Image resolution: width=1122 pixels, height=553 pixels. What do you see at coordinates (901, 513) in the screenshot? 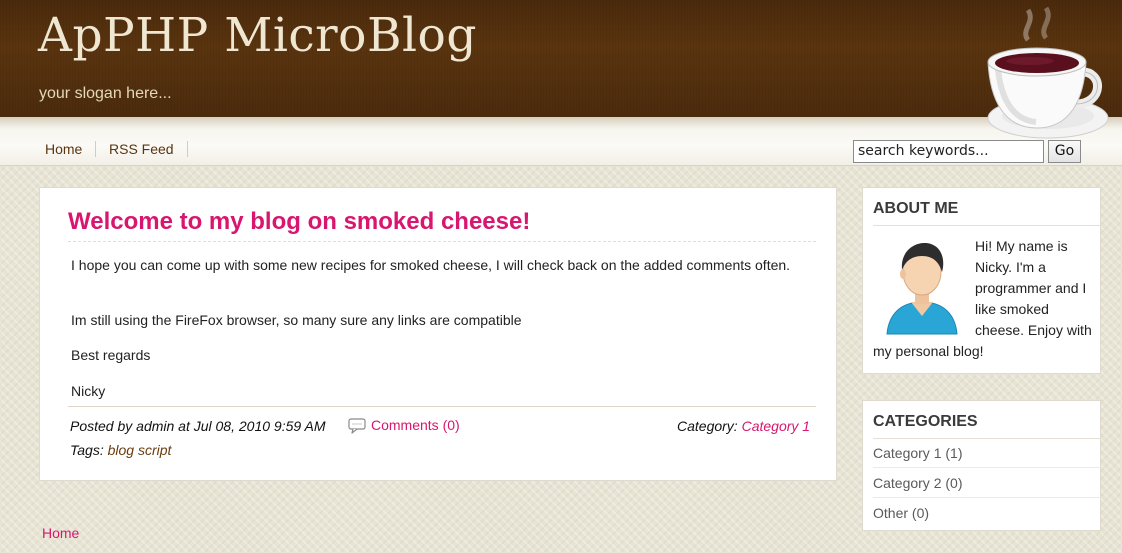
I see `category-item-other: Other (0)` at bounding box center [901, 513].